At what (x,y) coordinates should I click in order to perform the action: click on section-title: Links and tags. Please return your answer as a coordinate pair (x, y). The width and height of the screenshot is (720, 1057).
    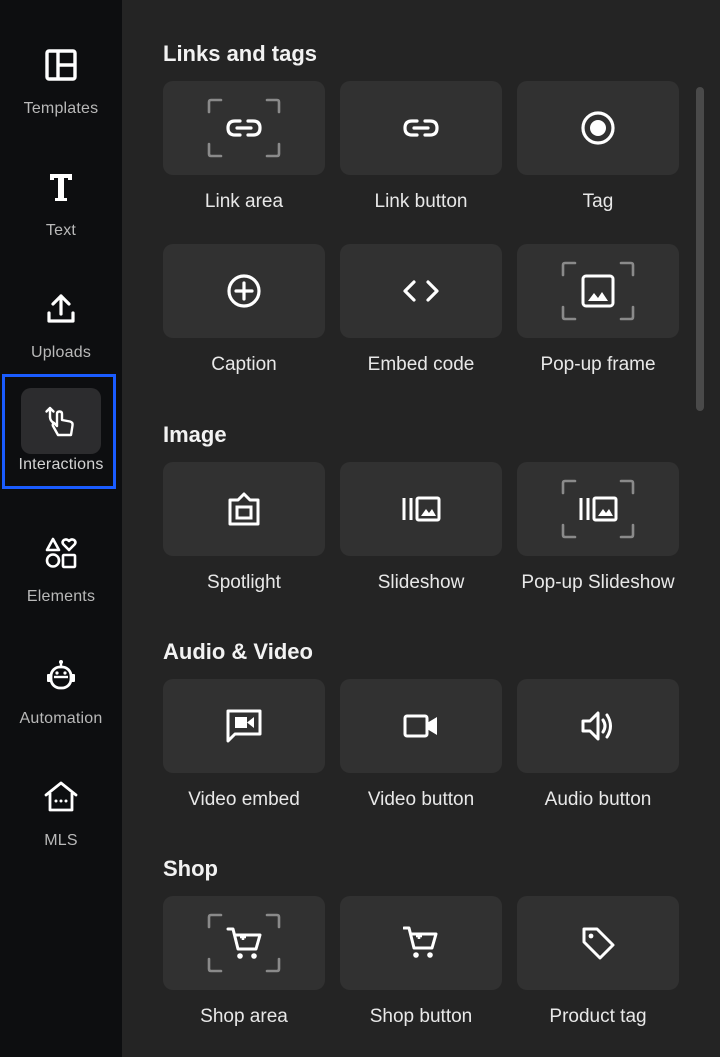
    Looking at the image, I should click on (240, 53).